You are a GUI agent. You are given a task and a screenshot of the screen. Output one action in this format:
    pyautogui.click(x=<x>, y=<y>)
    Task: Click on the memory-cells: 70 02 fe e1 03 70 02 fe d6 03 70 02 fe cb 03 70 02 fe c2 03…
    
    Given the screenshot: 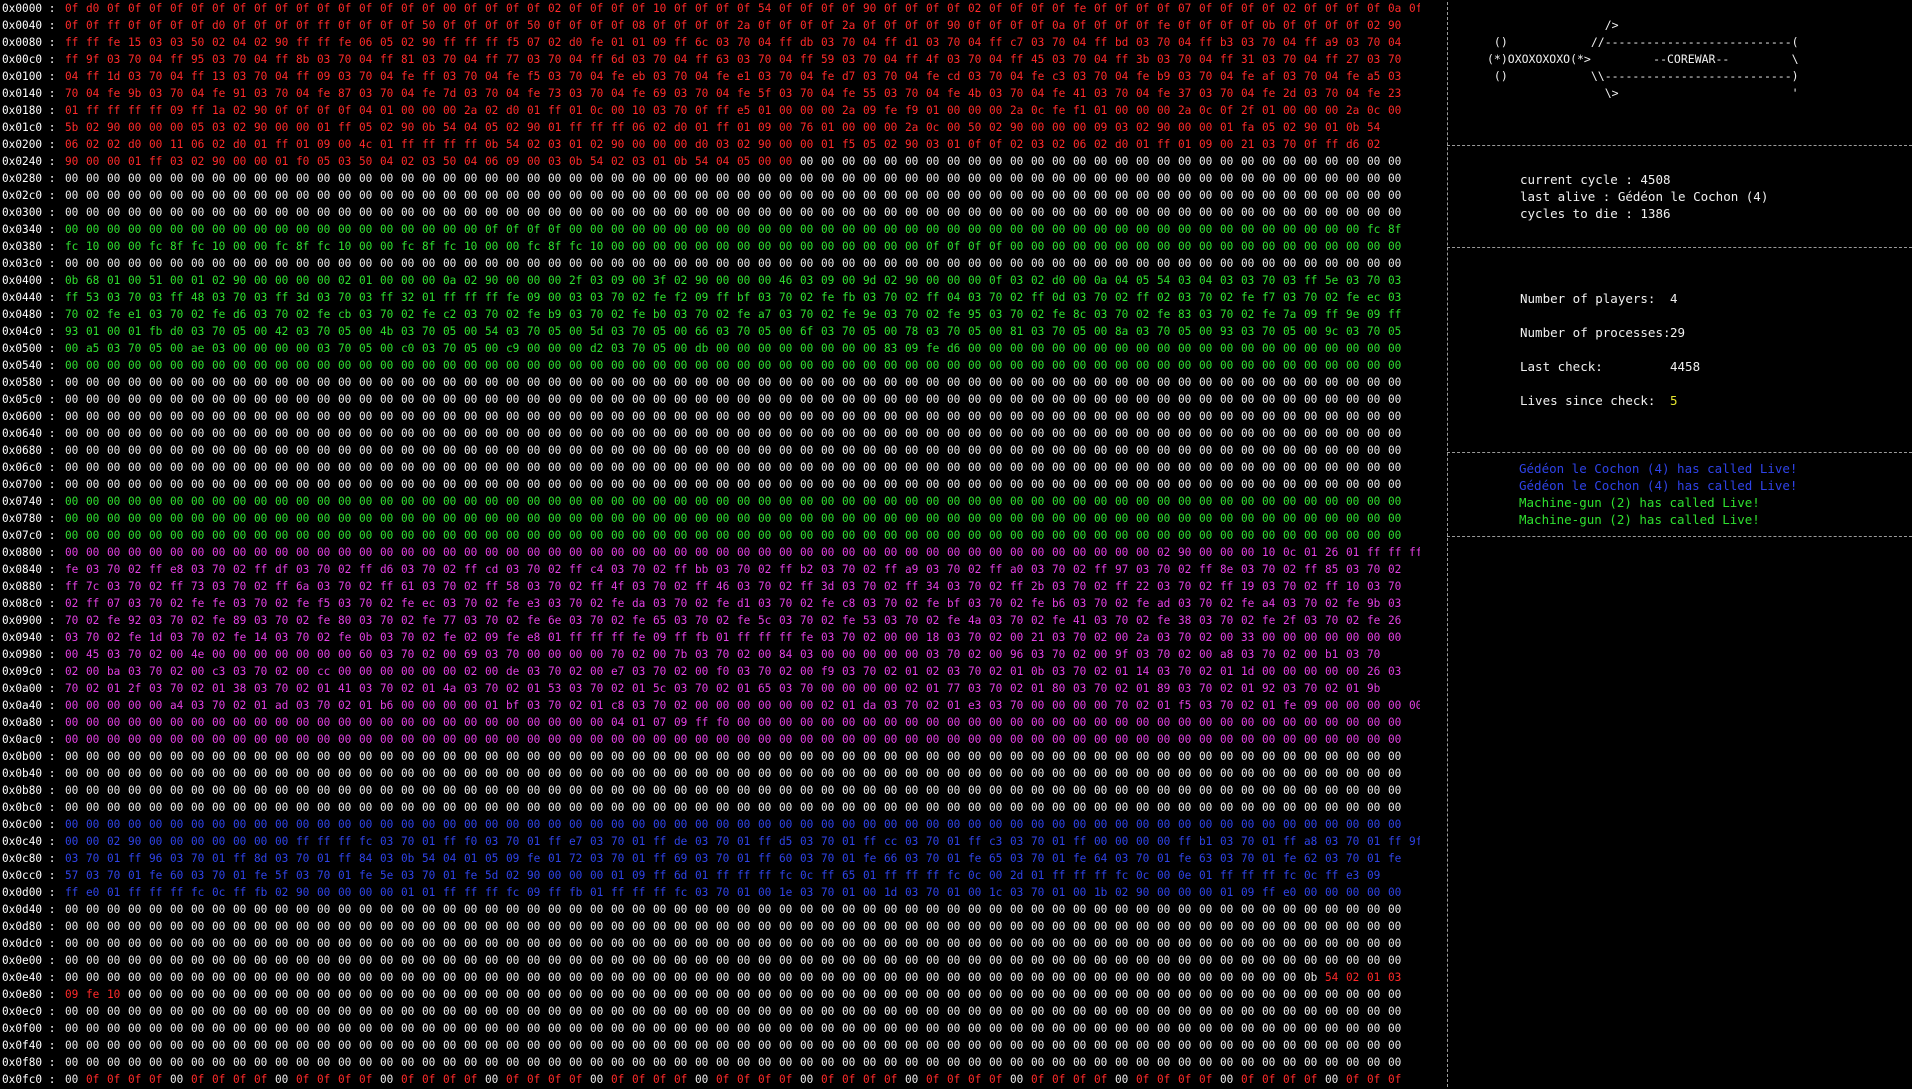 What is the action you would take?
    pyautogui.click(x=740, y=314)
    